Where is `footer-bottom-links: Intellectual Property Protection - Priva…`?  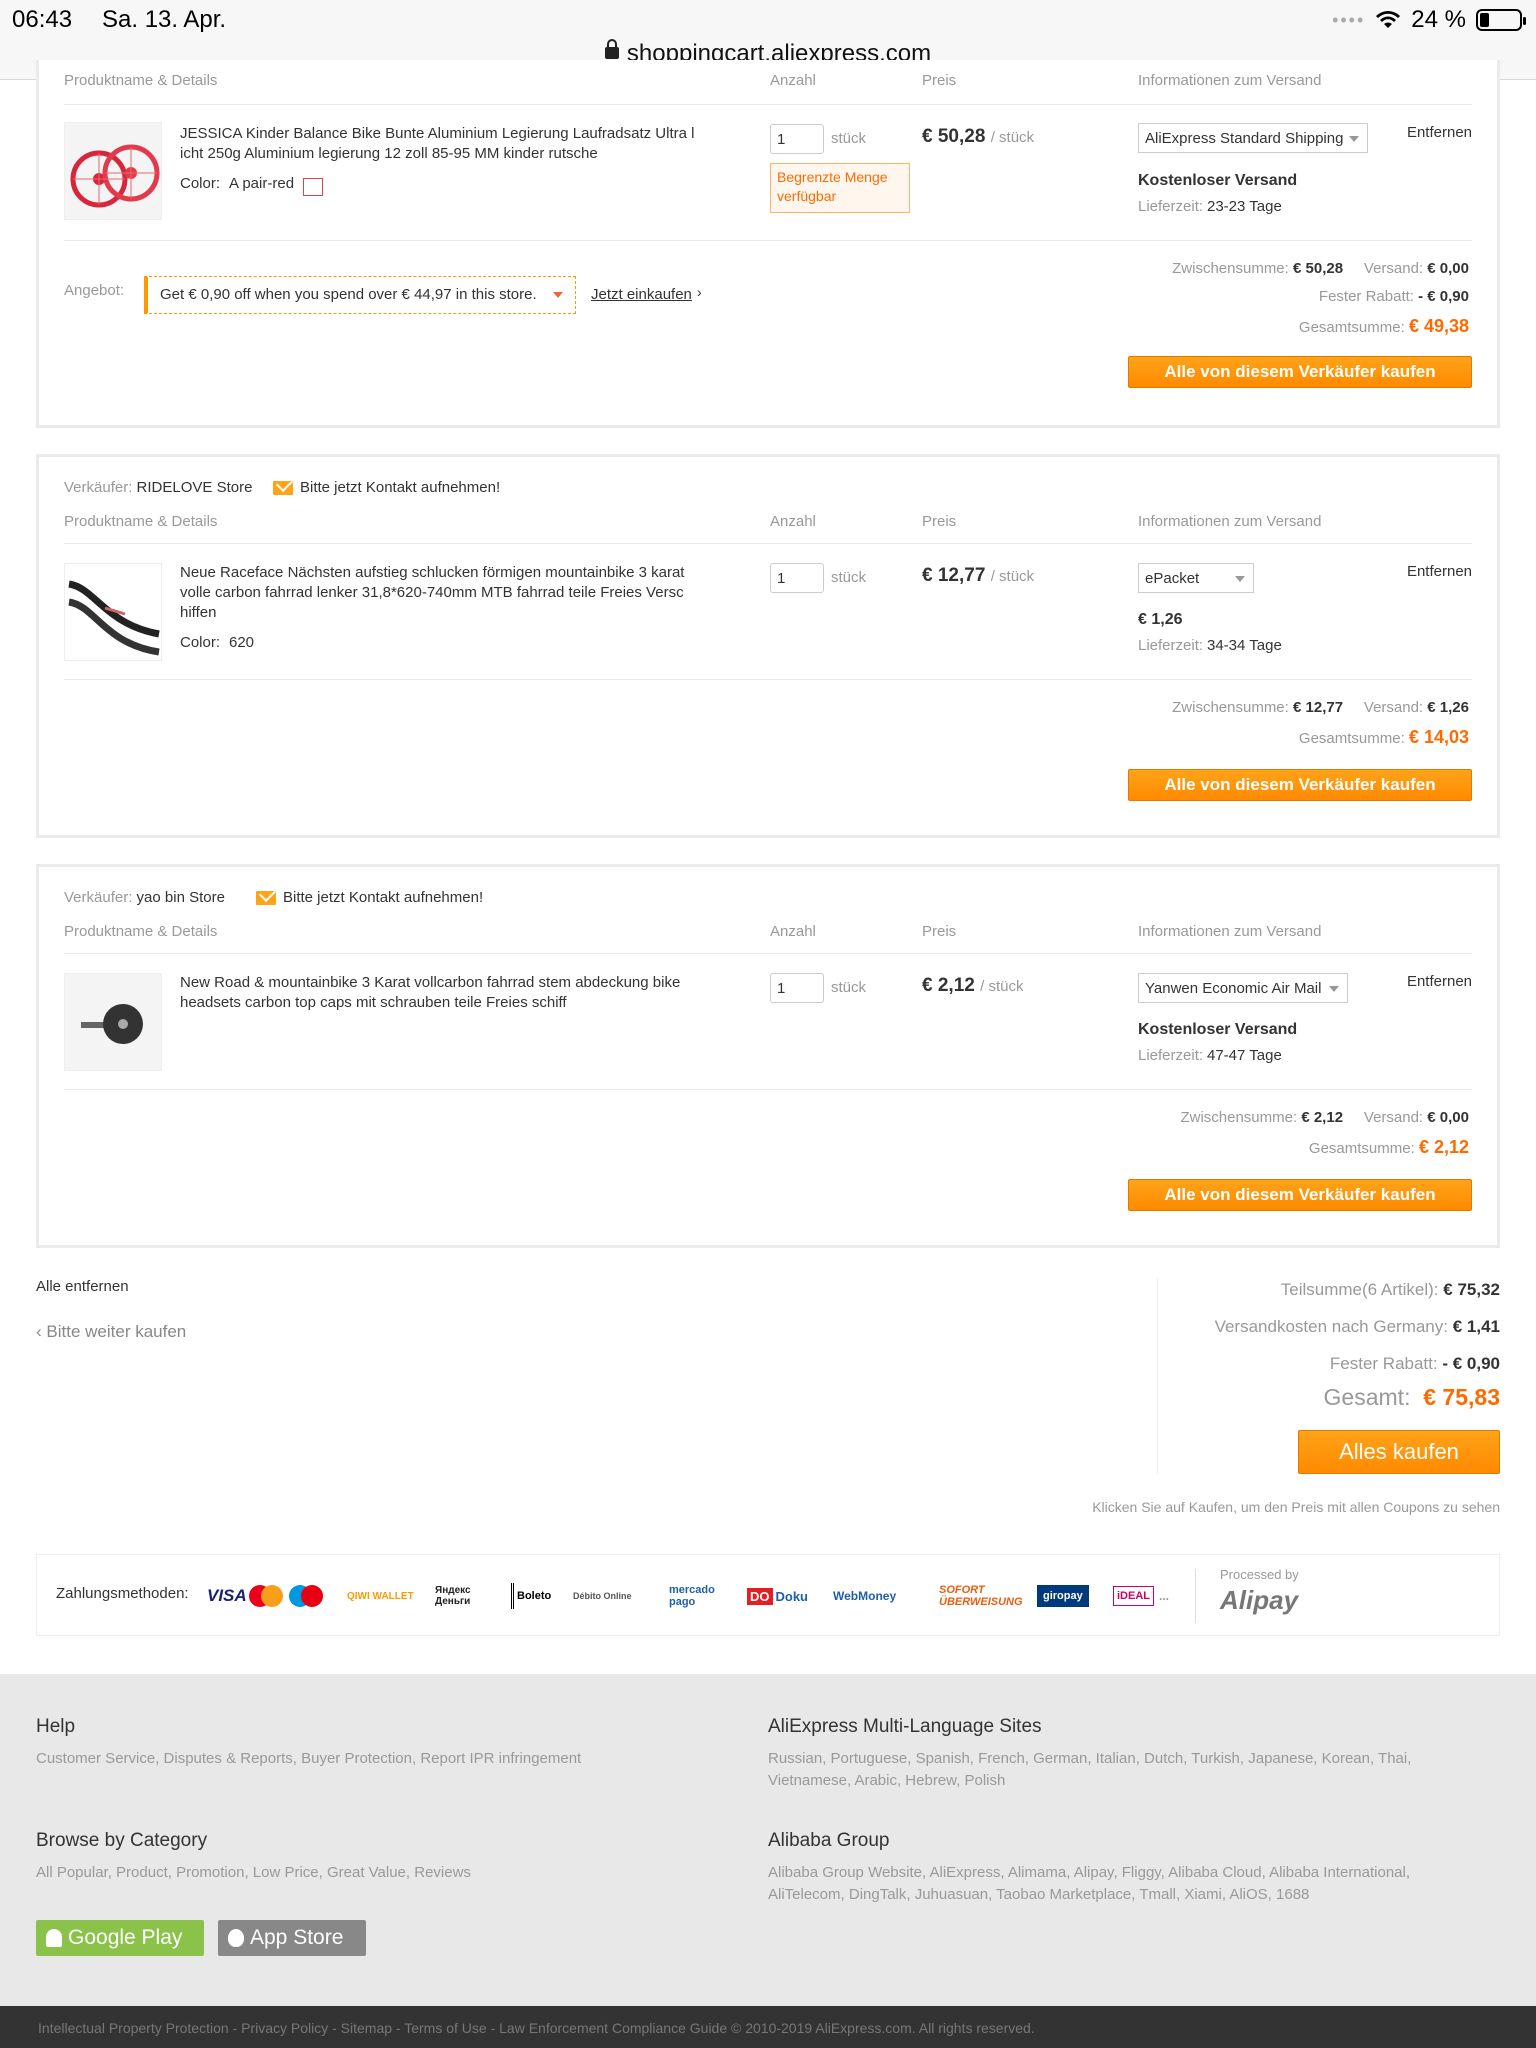 footer-bottom-links: Intellectual Property Protection - Priva… is located at coordinates (768, 2027).